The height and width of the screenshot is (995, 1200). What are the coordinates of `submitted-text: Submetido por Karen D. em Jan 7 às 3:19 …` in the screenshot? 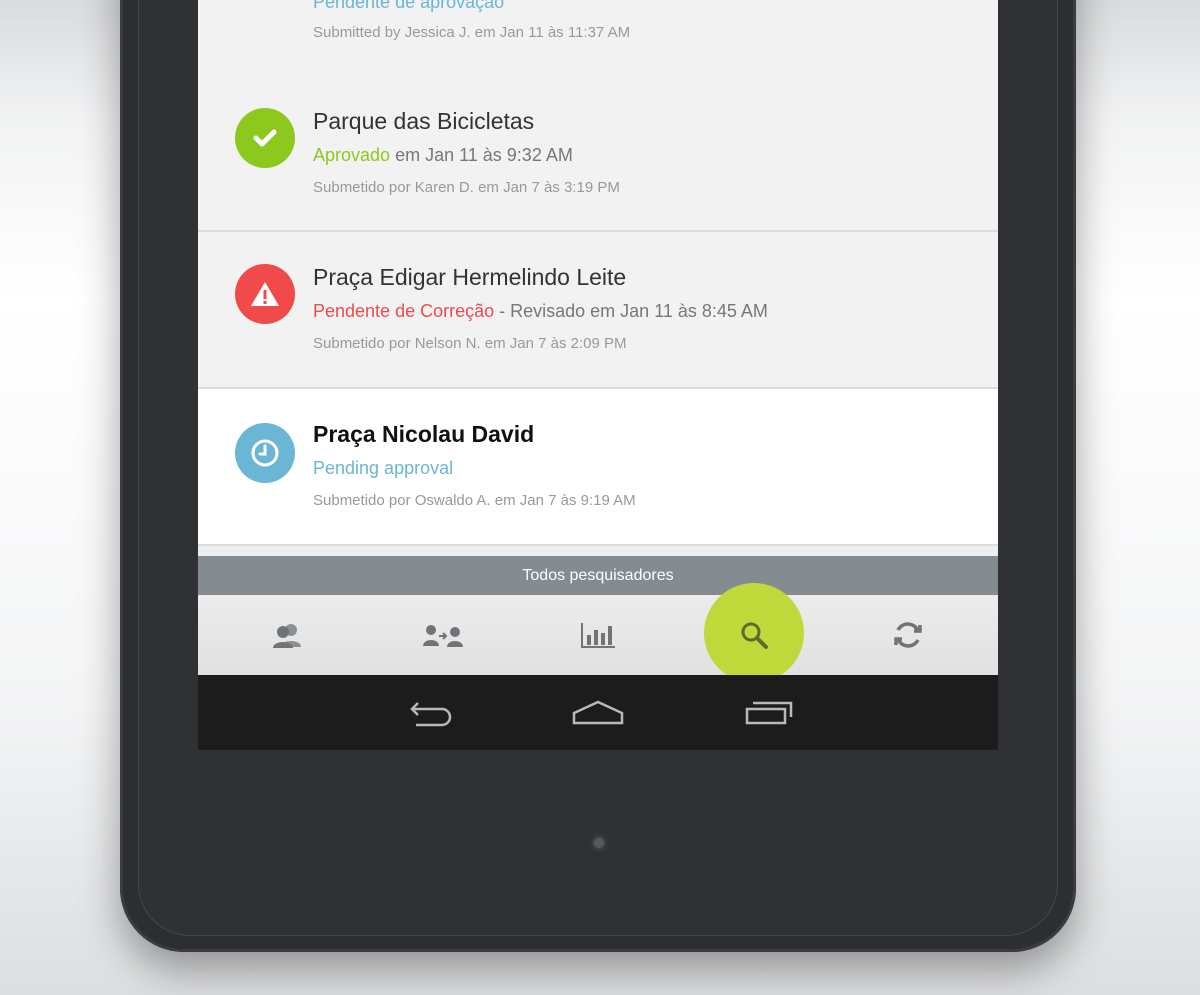 It's located at (466, 187).